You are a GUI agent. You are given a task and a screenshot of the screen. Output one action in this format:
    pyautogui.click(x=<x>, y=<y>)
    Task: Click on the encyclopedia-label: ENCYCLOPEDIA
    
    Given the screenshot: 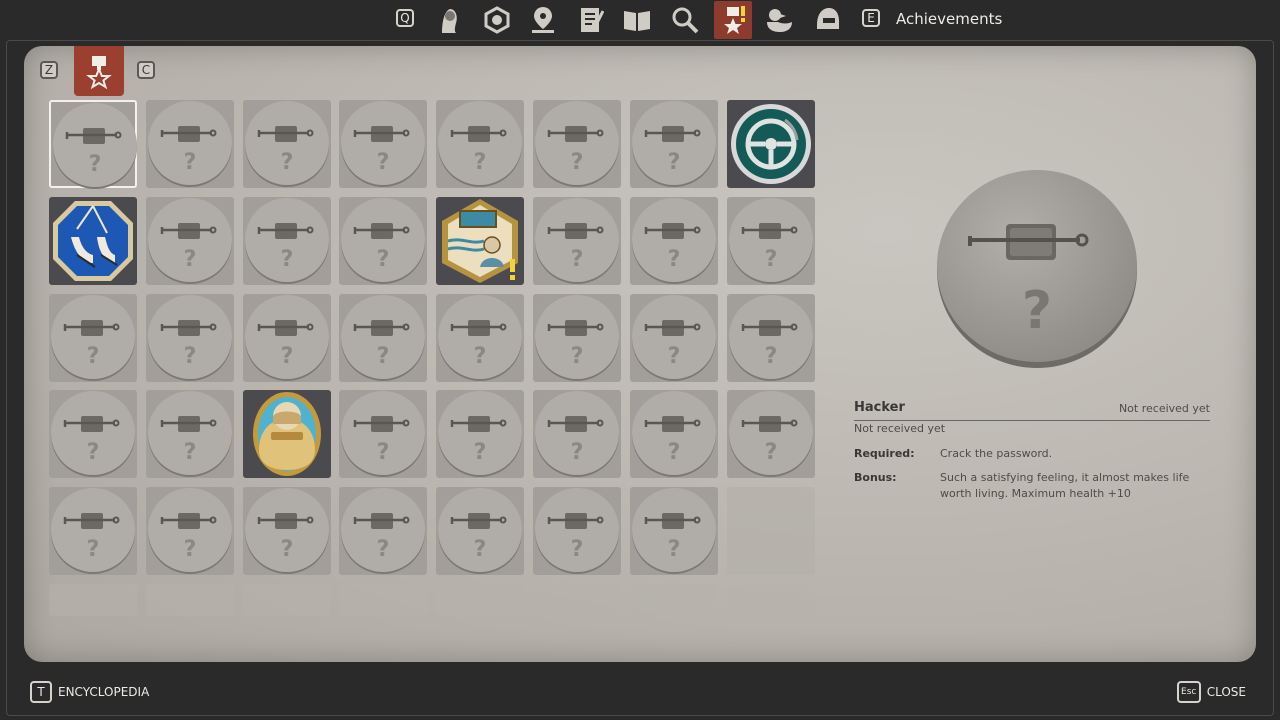 What is the action you would take?
    pyautogui.click(x=104, y=692)
    